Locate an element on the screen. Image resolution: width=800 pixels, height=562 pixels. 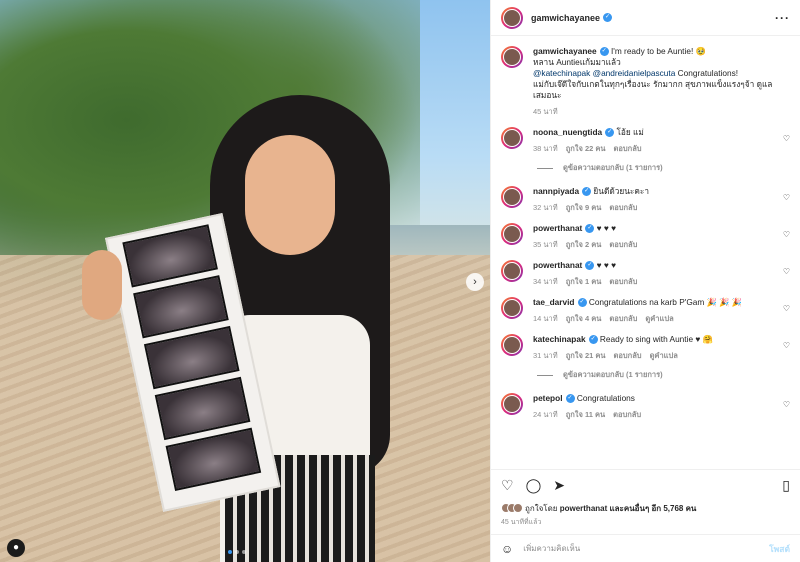
hand is located at coordinates (102, 285).